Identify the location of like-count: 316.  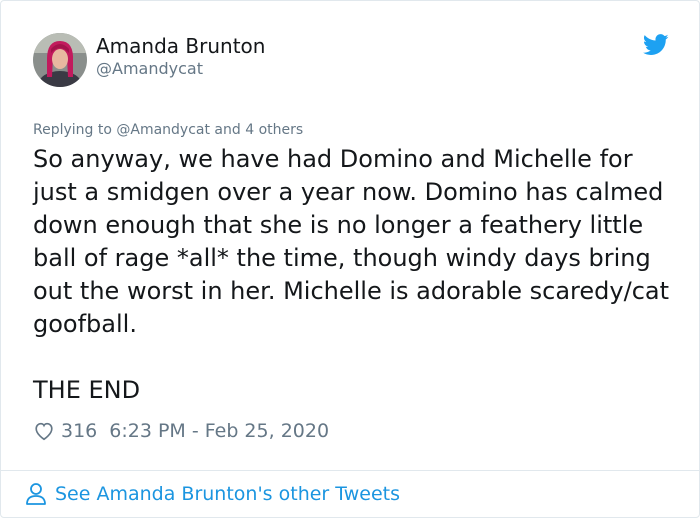
(79, 431).